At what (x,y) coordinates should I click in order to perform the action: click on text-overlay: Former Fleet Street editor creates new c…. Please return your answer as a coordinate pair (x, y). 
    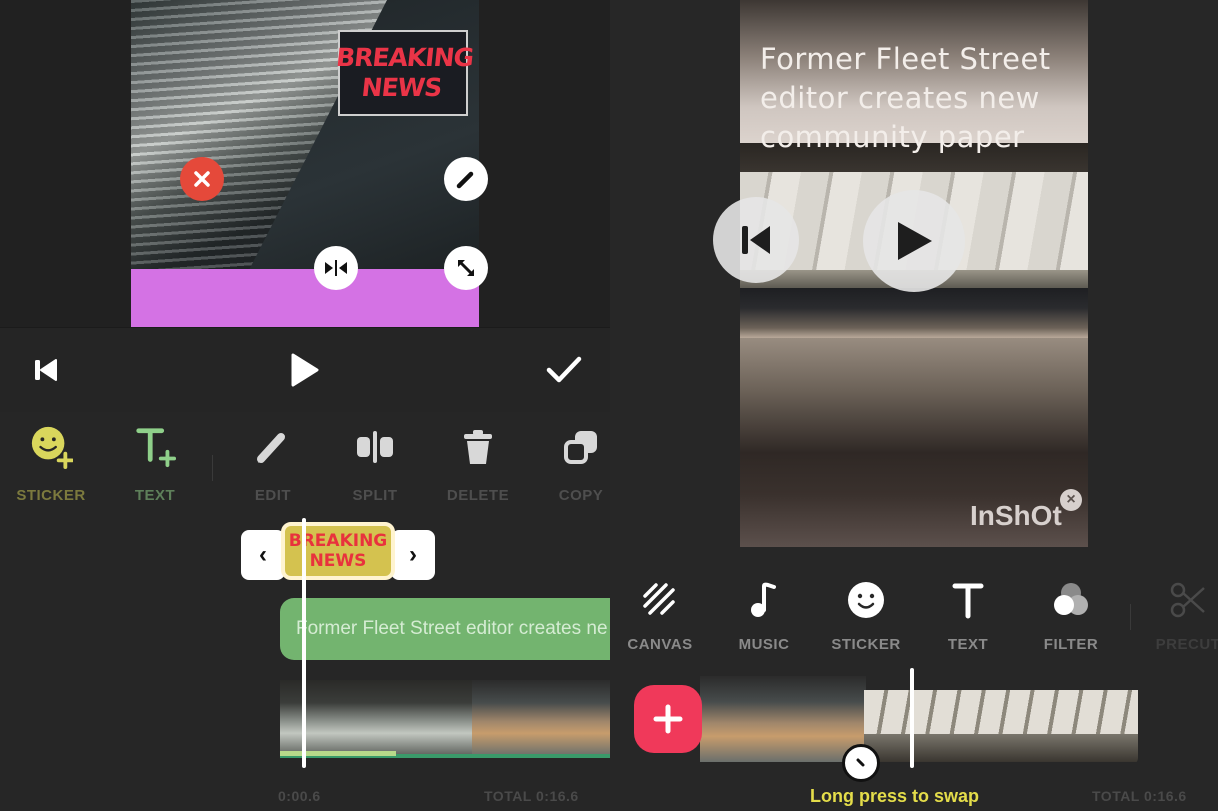
    Looking at the image, I should click on (920, 98).